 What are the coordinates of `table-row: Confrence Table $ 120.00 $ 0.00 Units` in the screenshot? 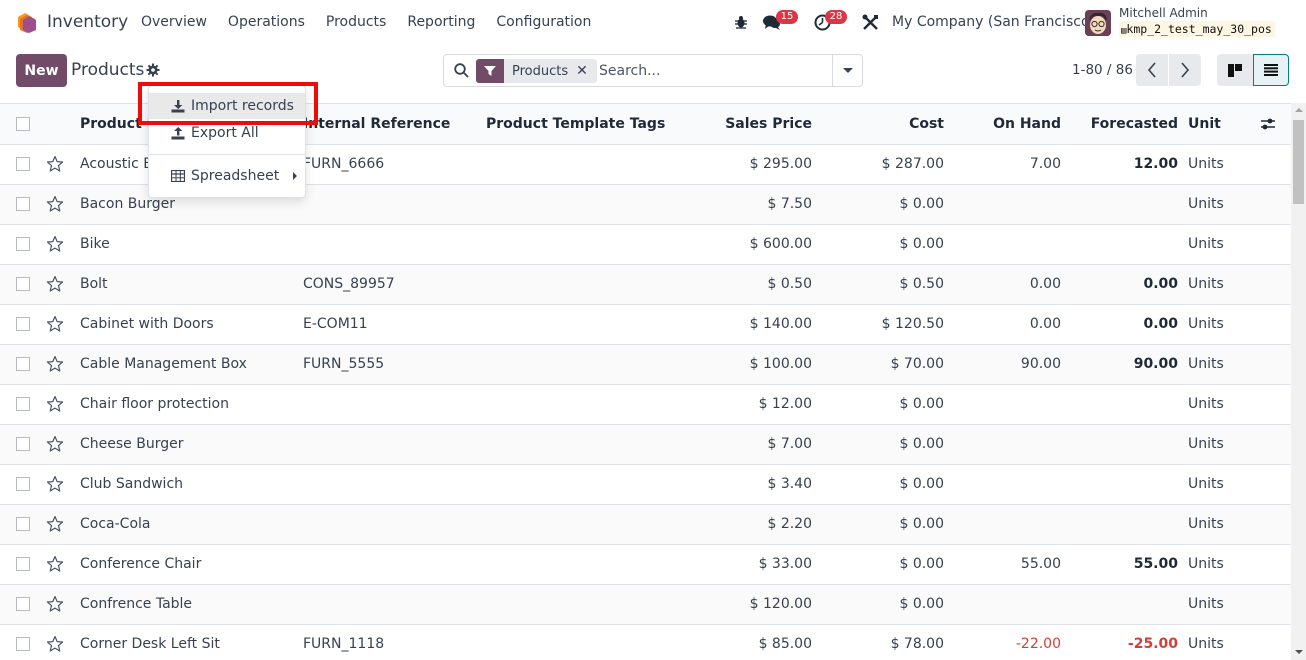 It's located at (645, 604).